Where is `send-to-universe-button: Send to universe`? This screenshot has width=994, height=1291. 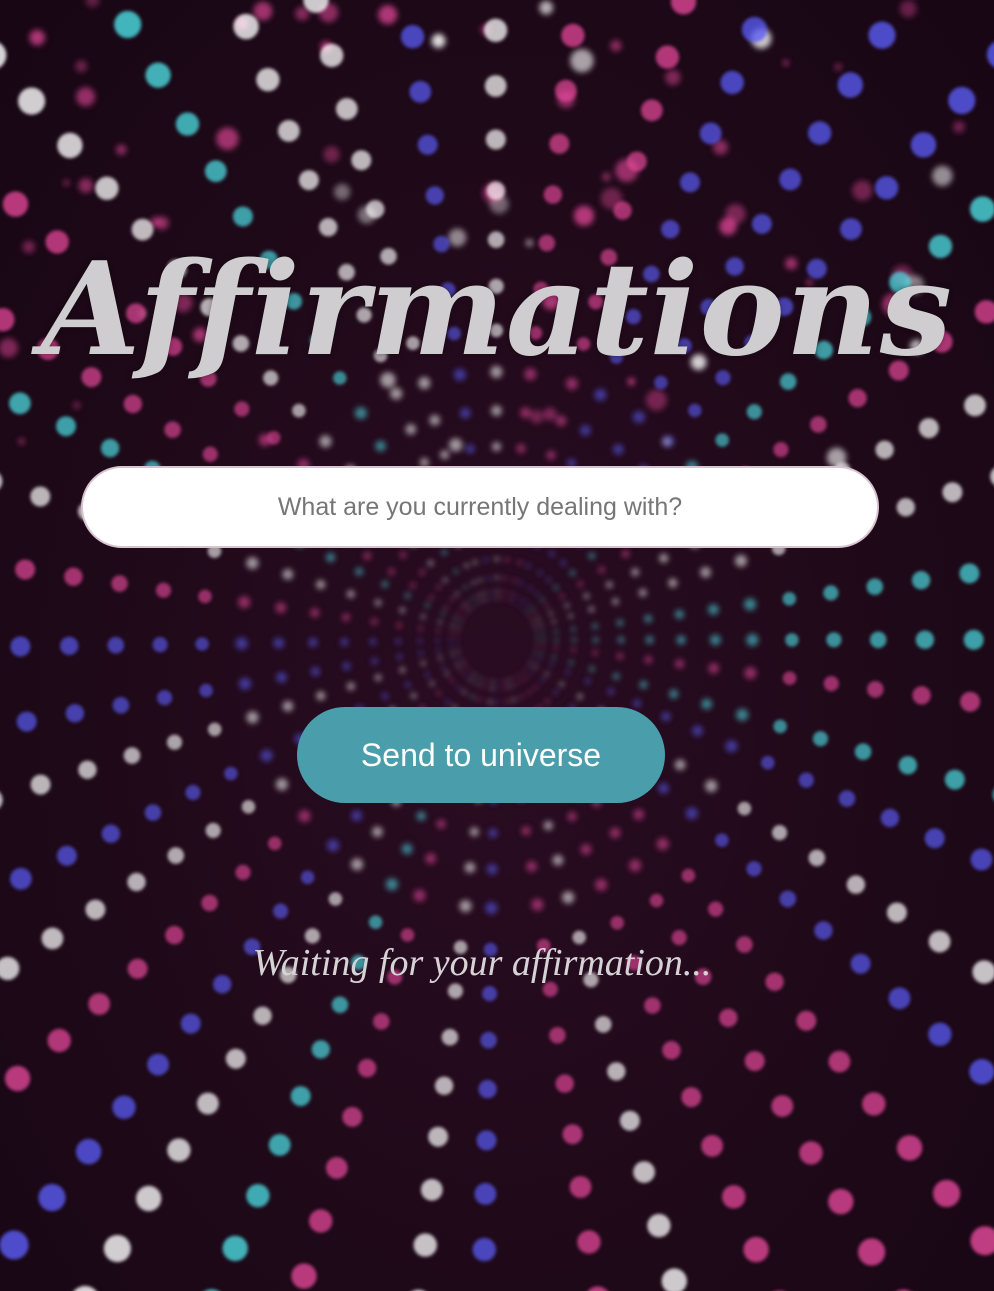
send-to-universe-button: Send to universe is located at coordinates (481, 755).